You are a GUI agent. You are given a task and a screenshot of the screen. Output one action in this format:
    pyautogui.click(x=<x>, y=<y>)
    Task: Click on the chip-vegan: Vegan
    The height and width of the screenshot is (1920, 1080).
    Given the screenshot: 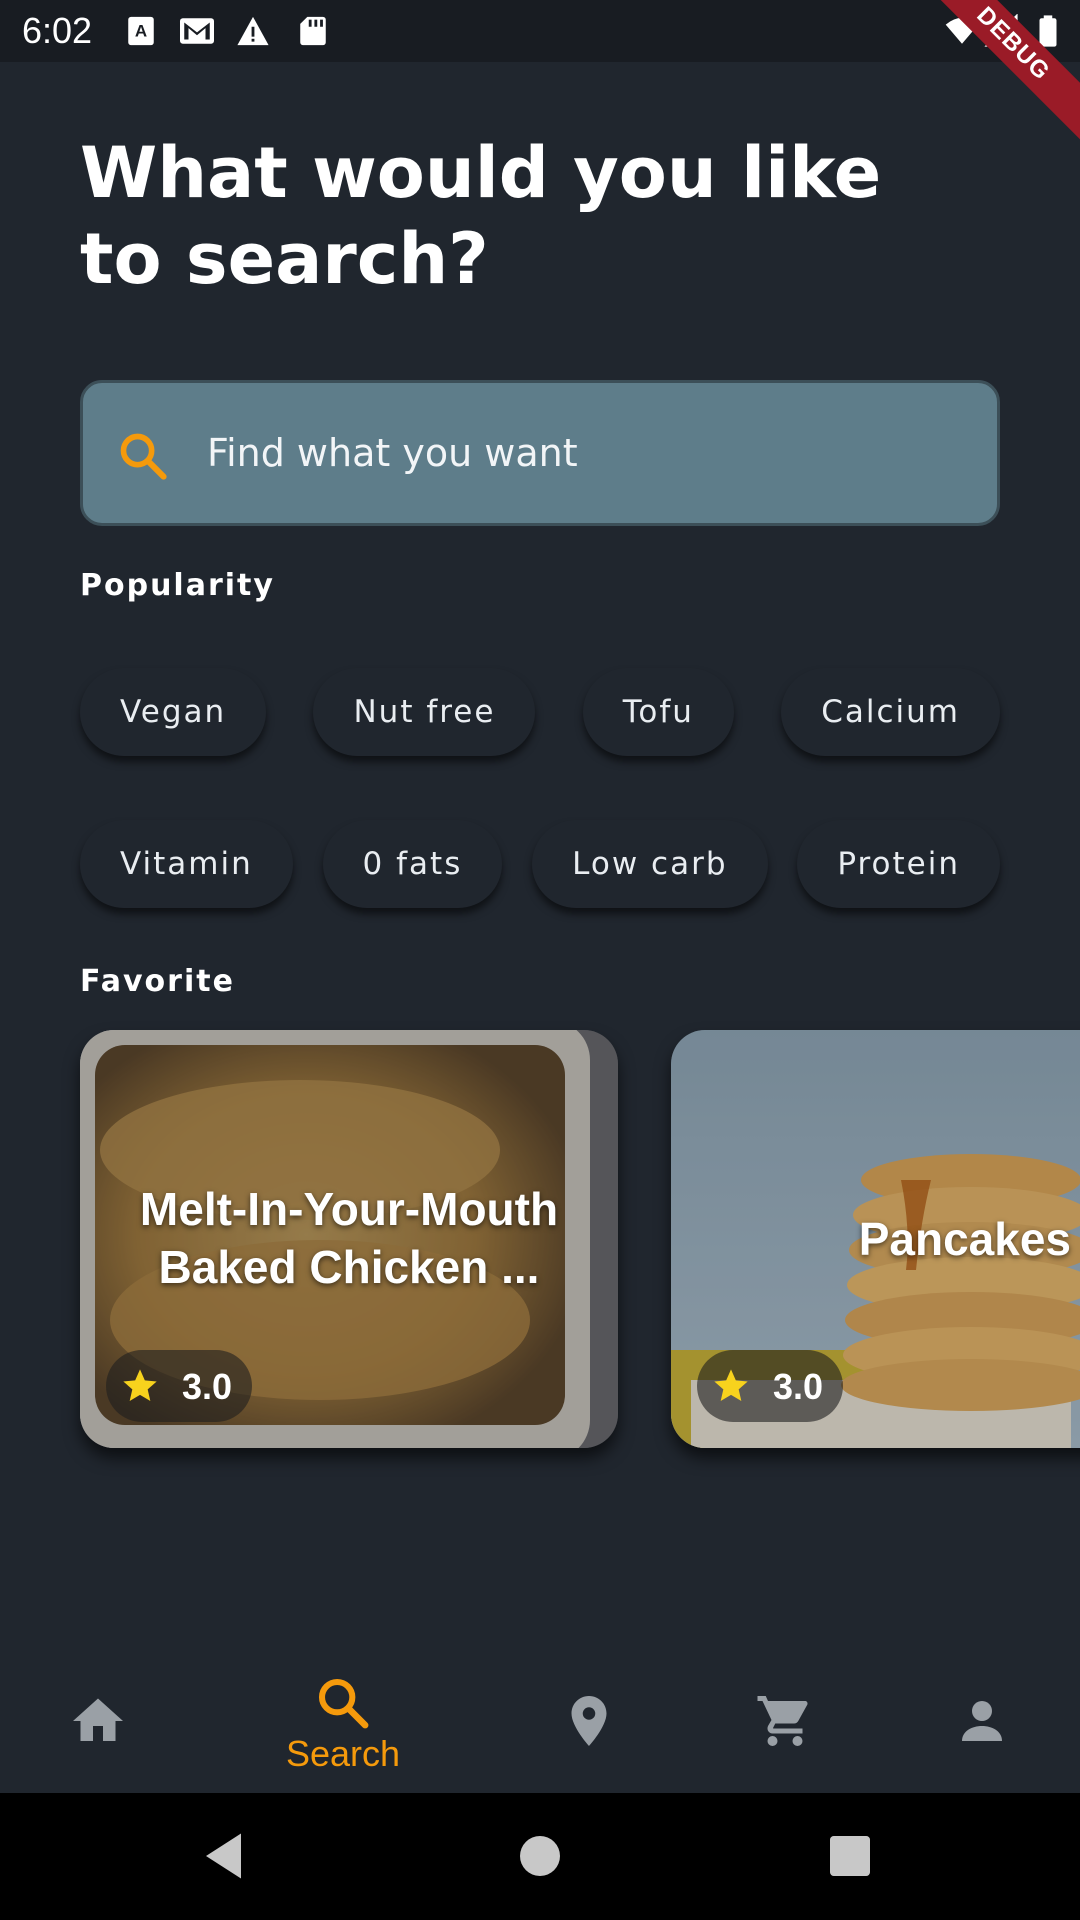 What is the action you would take?
    pyautogui.click(x=173, y=712)
    